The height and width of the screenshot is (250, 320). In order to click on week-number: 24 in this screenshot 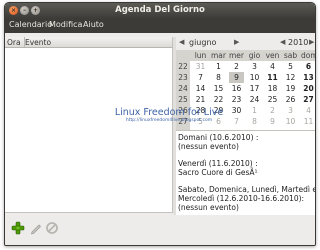, I will do `click(183, 88)`.